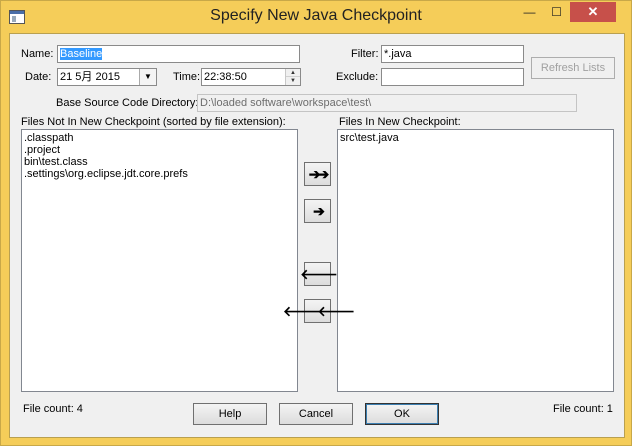 This screenshot has width=632, height=446. What do you see at coordinates (452, 77) in the screenshot?
I see `exclude-field` at bounding box center [452, 77].